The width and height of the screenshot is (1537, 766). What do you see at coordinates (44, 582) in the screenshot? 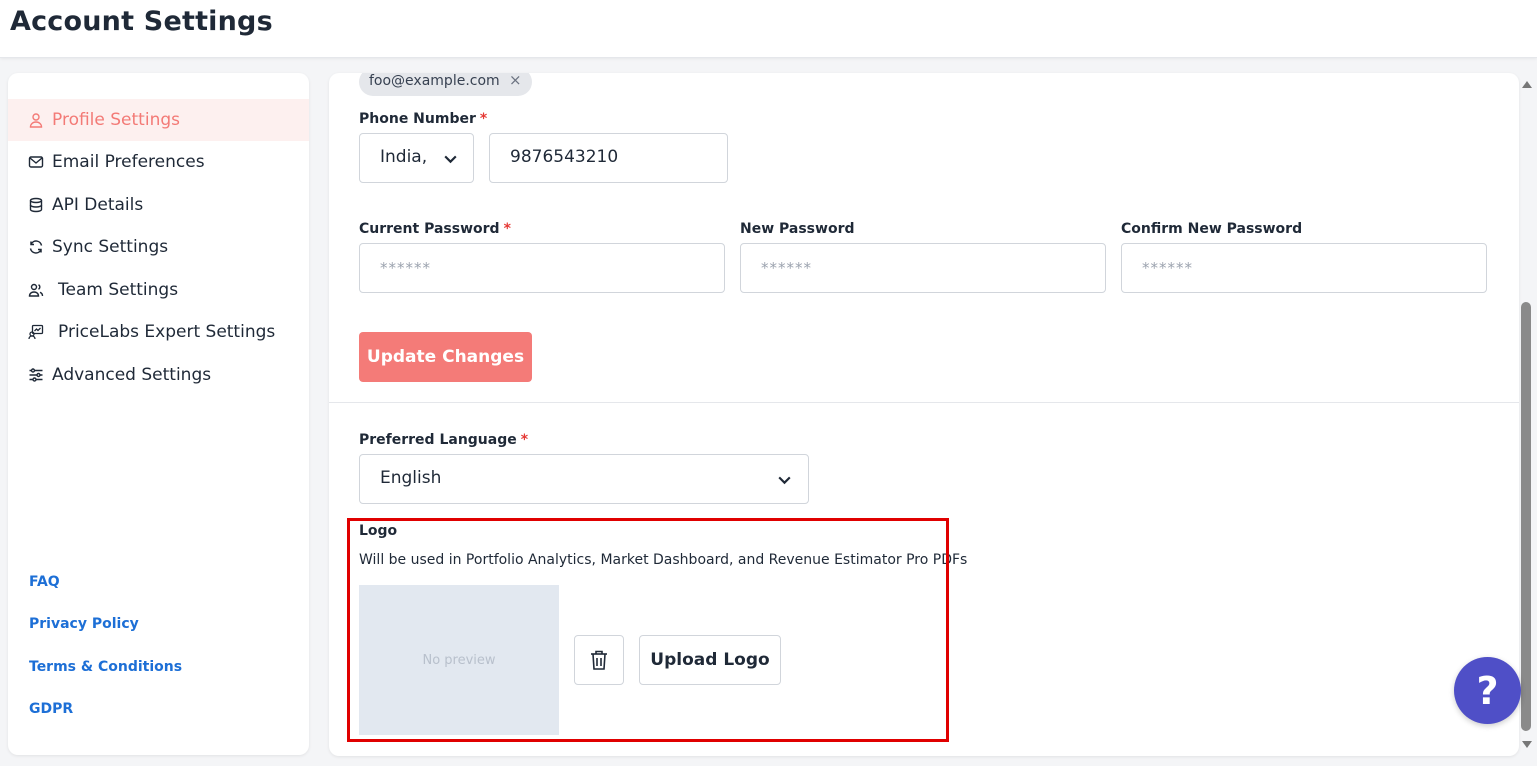
I see `faq-link: FAQ` at bounding box center [44, 582].